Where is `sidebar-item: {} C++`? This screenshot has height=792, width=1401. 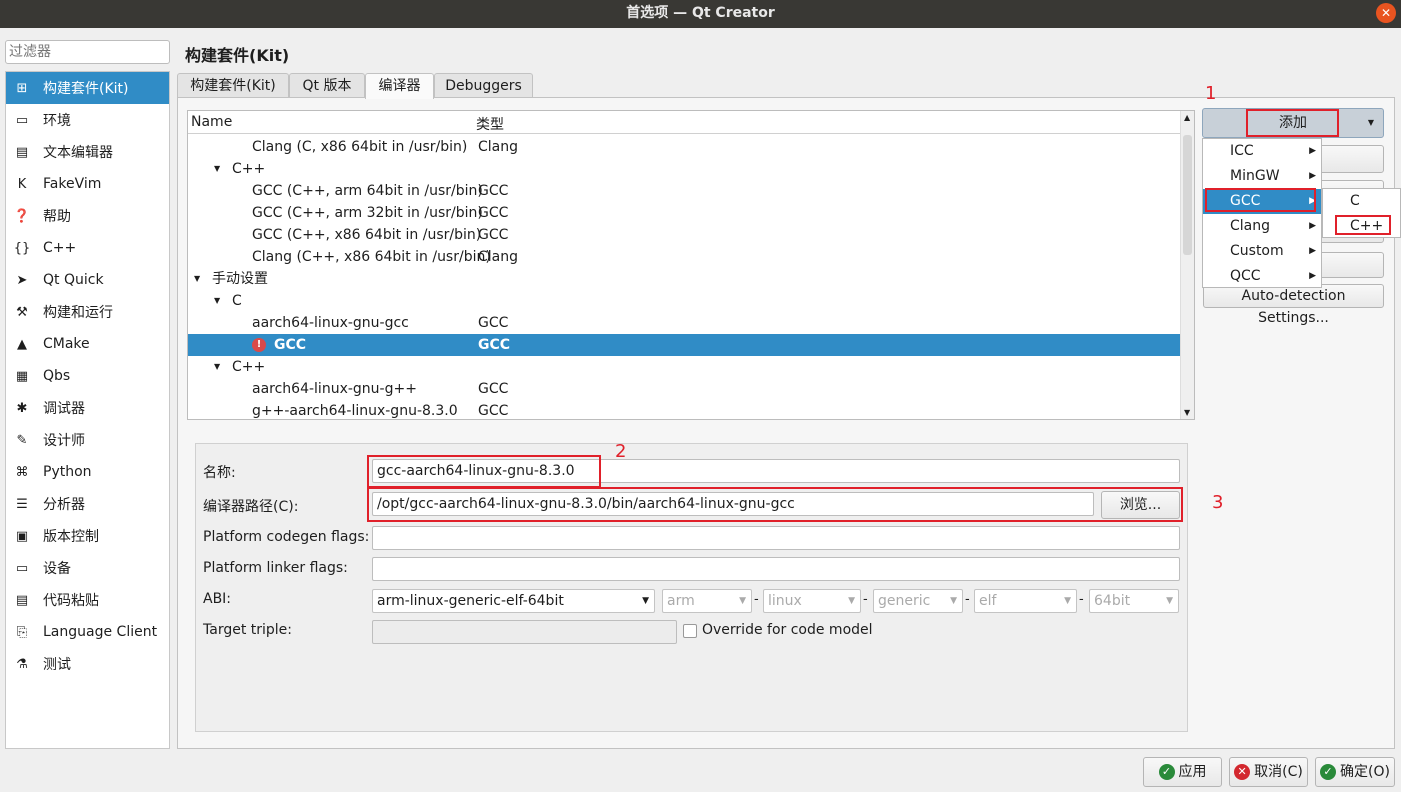
sidebar-item: {} C++ is located at coordinates (87, 248).